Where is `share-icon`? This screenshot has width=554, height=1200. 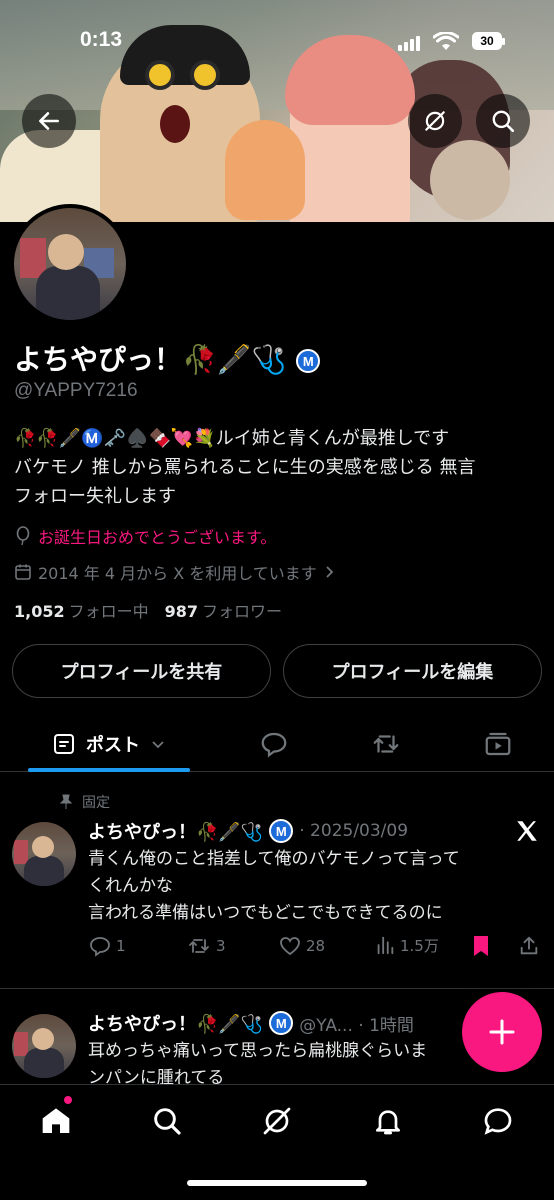 share-icon is located at coordinates (529, 945).